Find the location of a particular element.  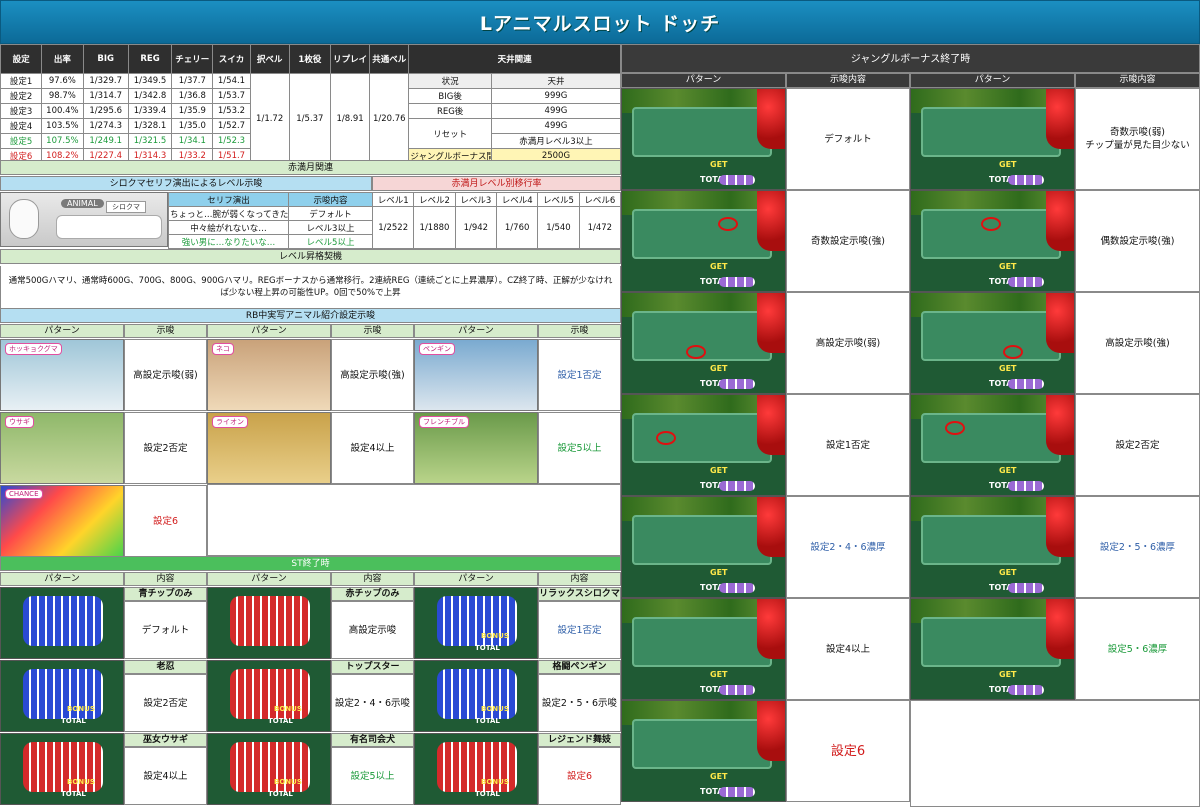

header-cell: 1枚役 is located at coordinates (310, 59).